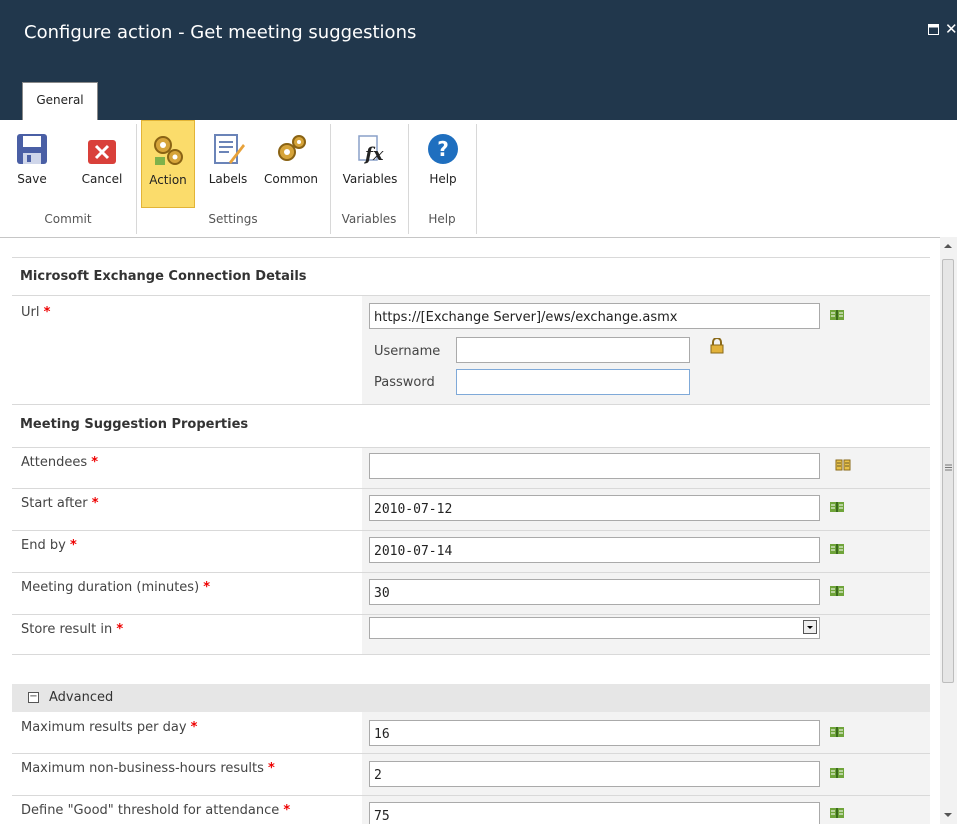 Image resolution: width=957 pixels, height=824 pixels. Describe the element at coordinates (594, 774) in the screenshot. I see `max-non-business-input: 2` at that location.